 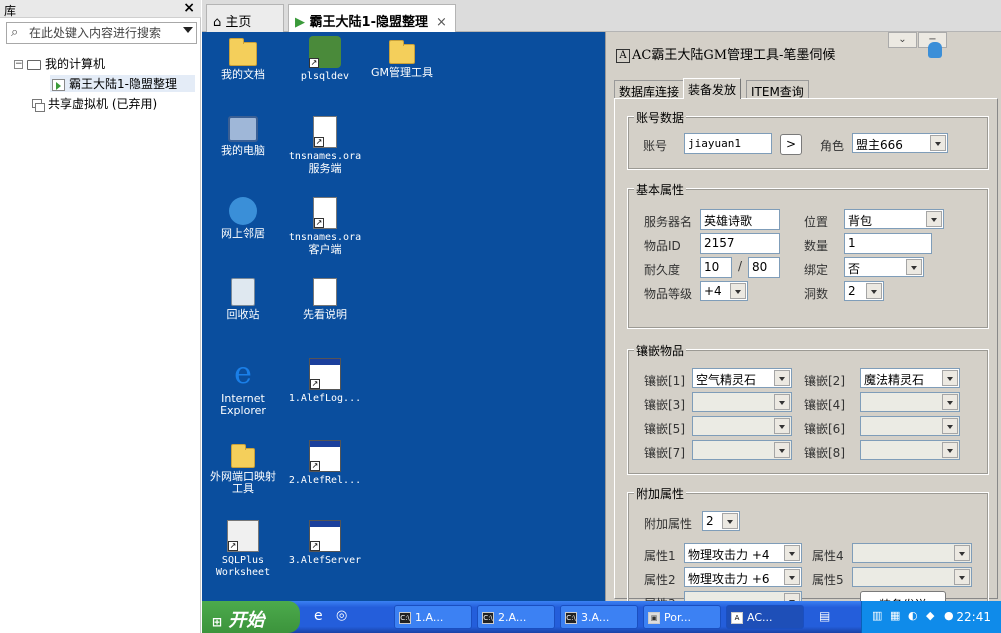 I want to click on tree-item-vm: 霸王大陆1-隐盟整理, so click(x=114, y=84).